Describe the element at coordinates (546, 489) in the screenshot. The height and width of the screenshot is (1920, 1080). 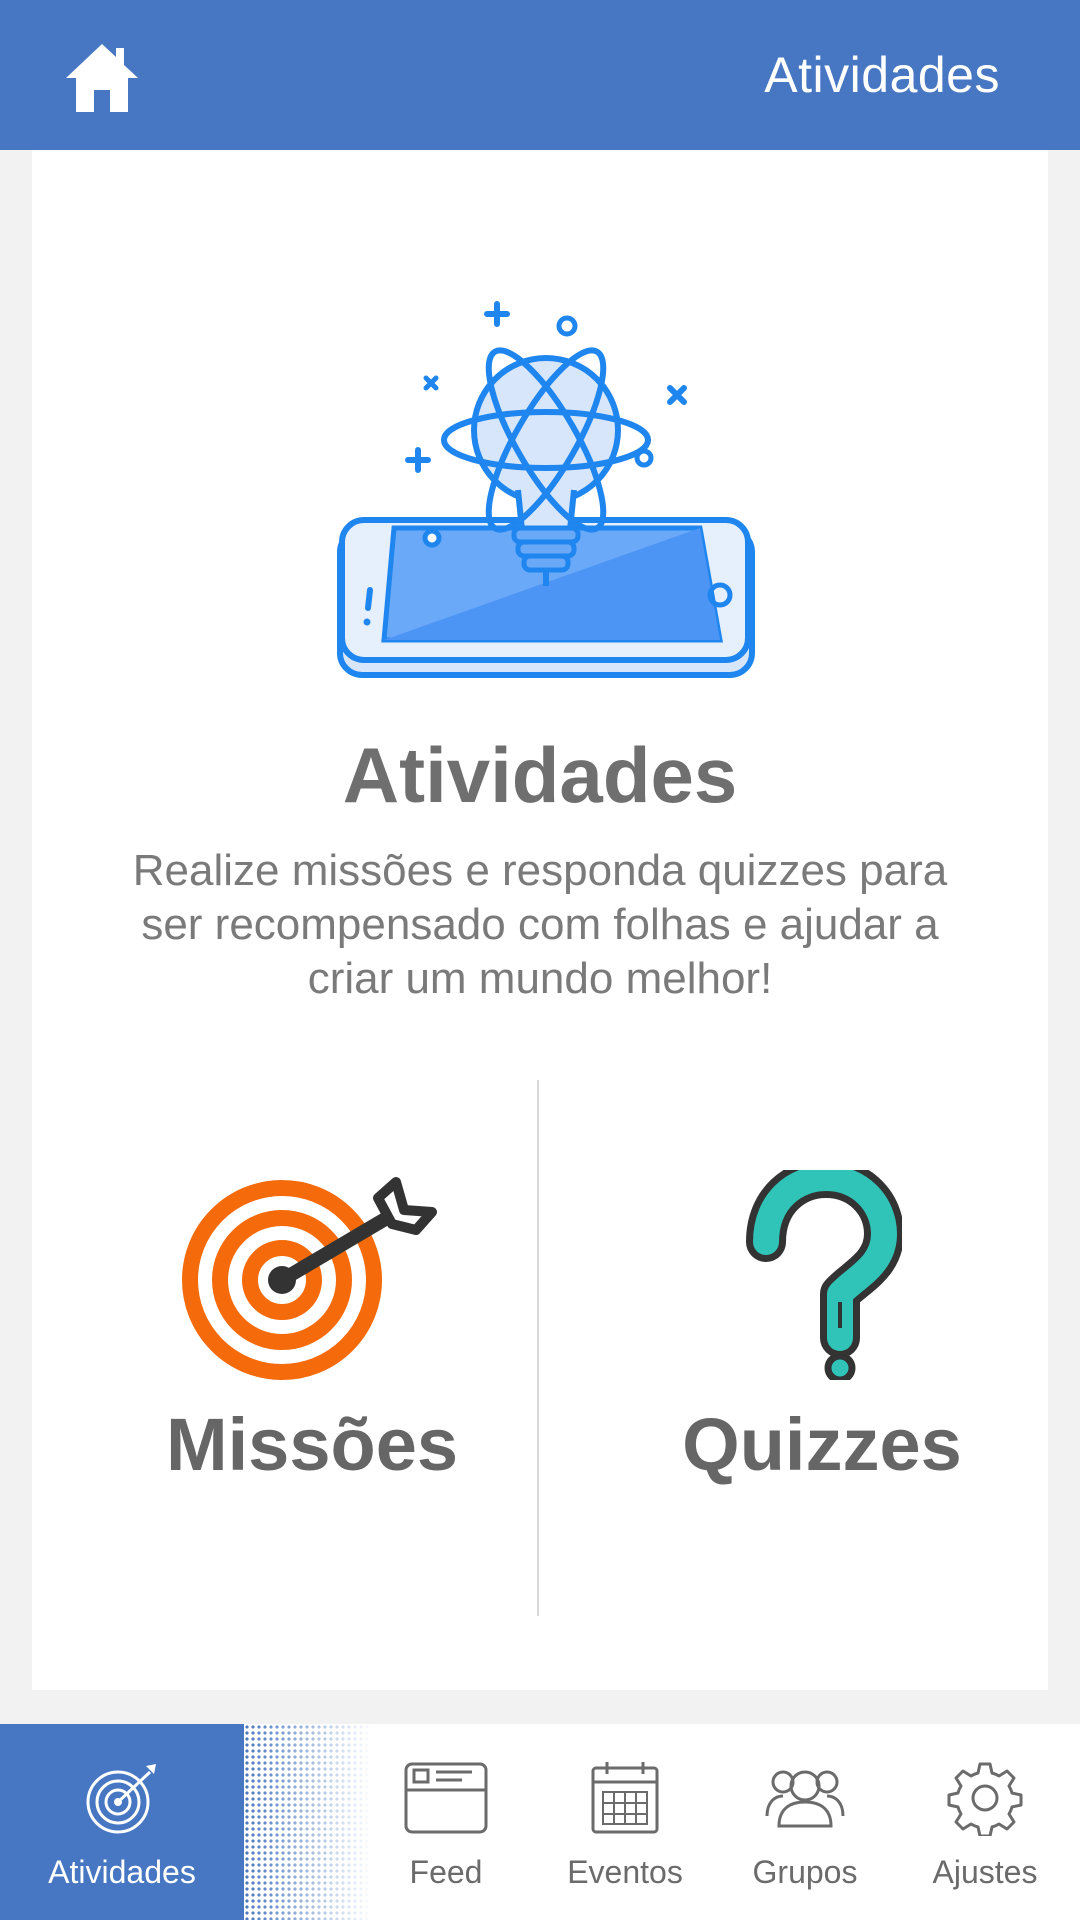
I see `lightbulb-phone-illustration` at that location.